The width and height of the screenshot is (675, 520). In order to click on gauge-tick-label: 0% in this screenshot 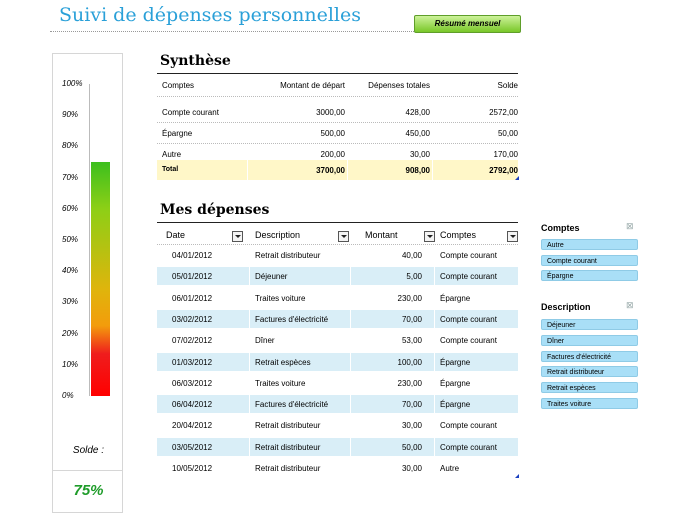, I will do `click(68, 395)`.